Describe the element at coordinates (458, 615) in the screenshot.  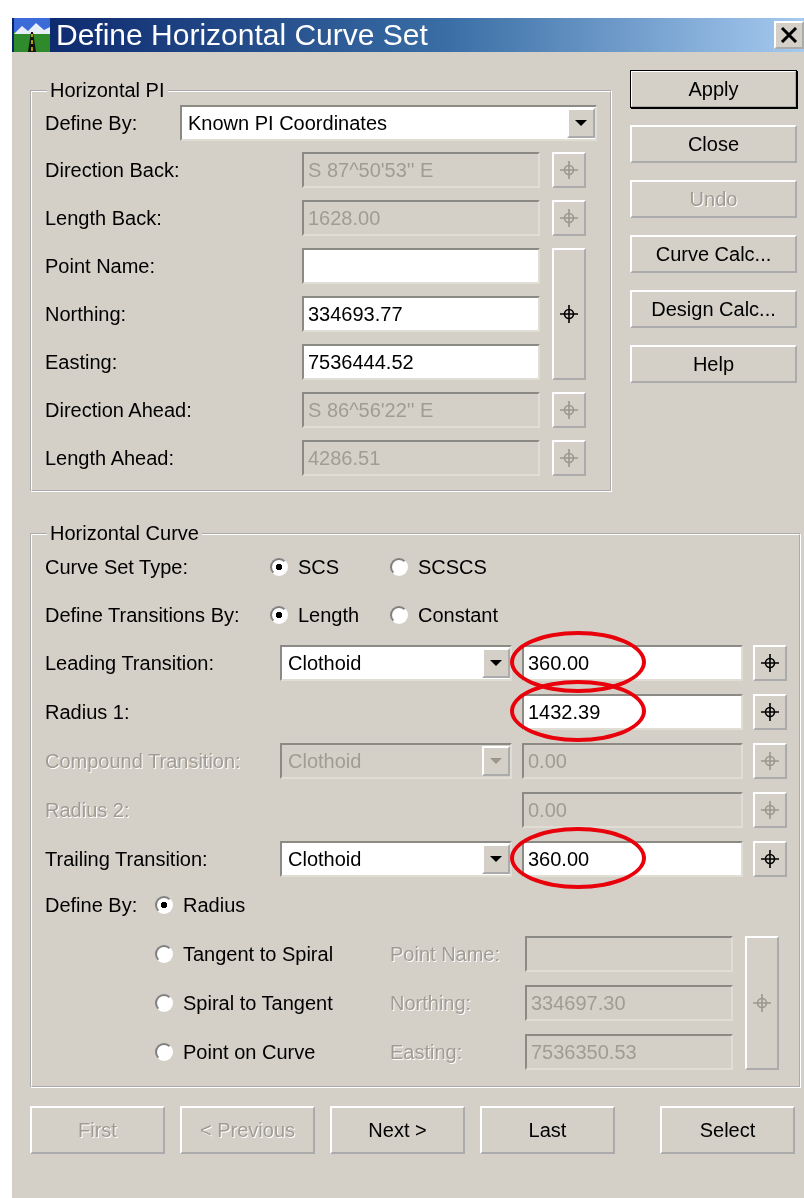
I see `radio-label: Constant` at that location.